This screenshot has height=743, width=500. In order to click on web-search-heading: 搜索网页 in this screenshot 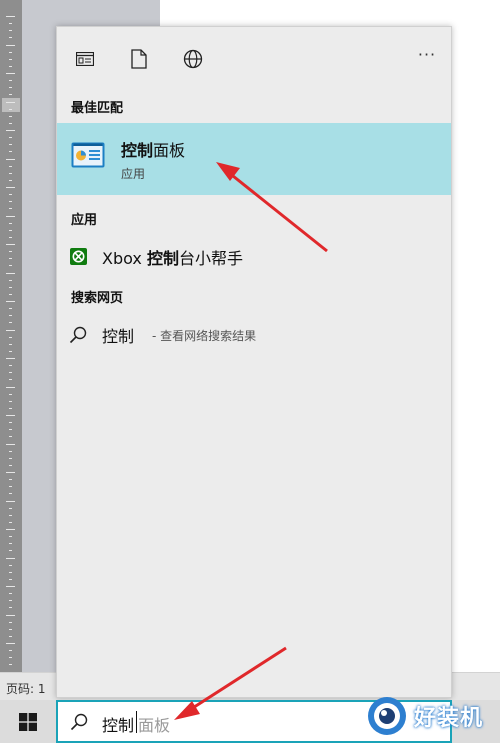, I will do `click(97, 298)`.